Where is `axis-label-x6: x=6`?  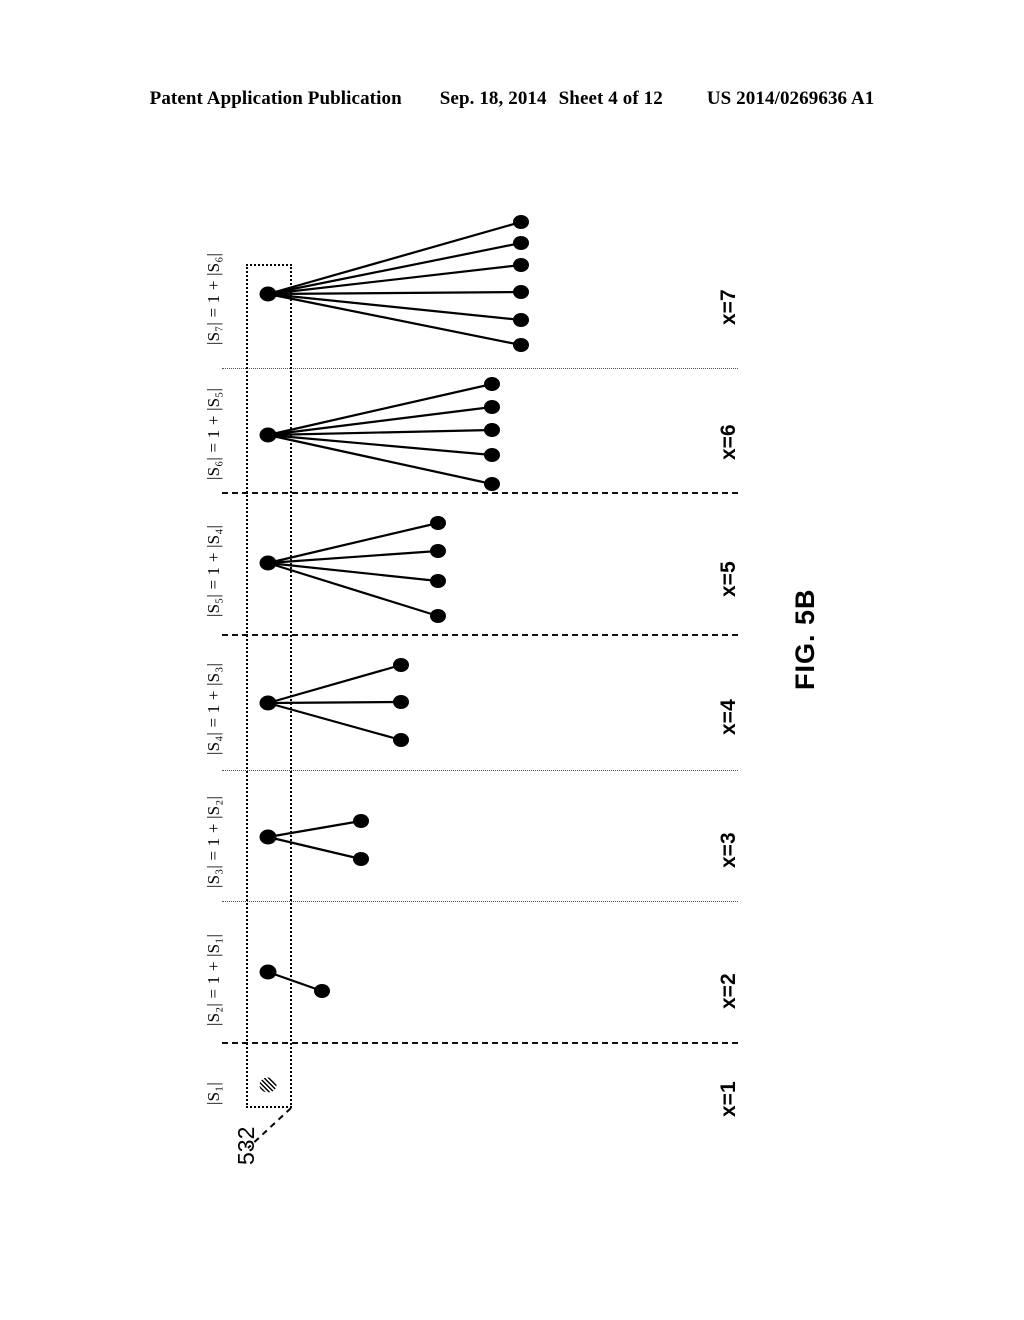
axis-label-x6: x=6 is located at coordinates (728, 442).